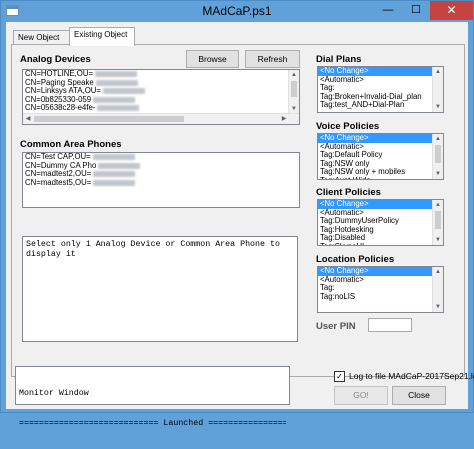  I want to click on log-to-file-label: Log to file MAdCaP-2017Sep21.log, so click(411, 376).